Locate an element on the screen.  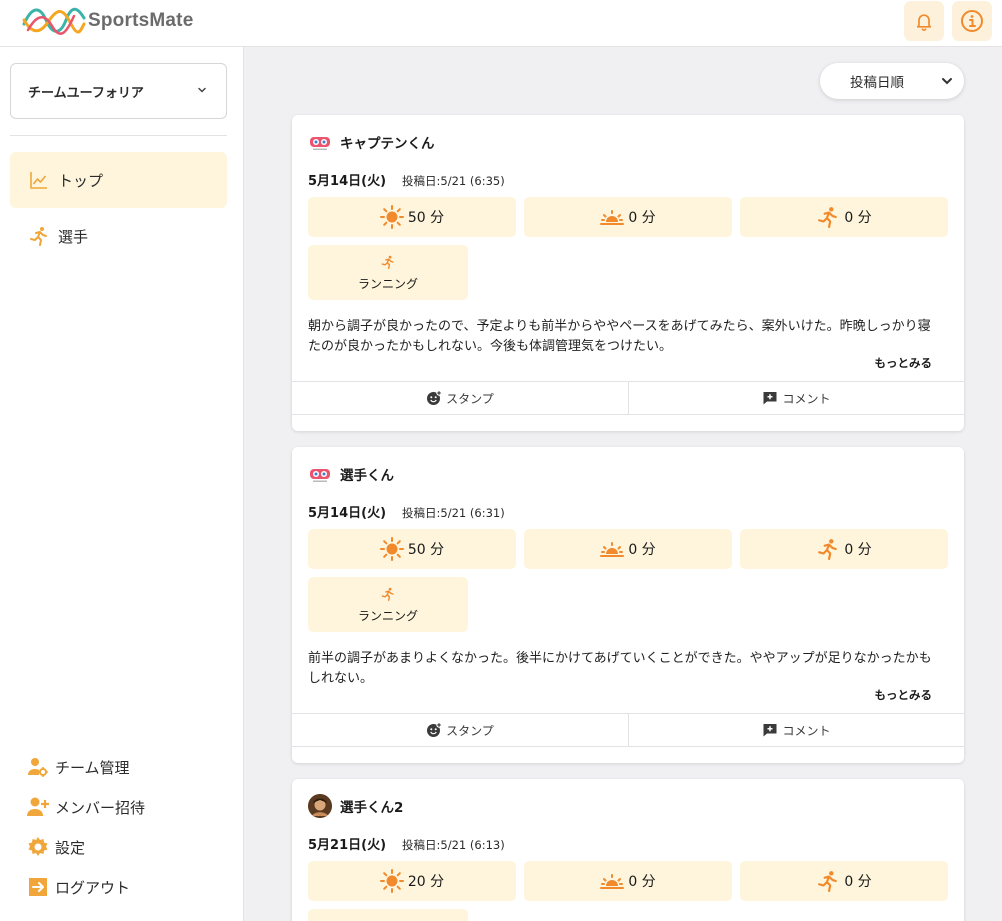
app-name: SportsMate is located at coordinates (141, 20).